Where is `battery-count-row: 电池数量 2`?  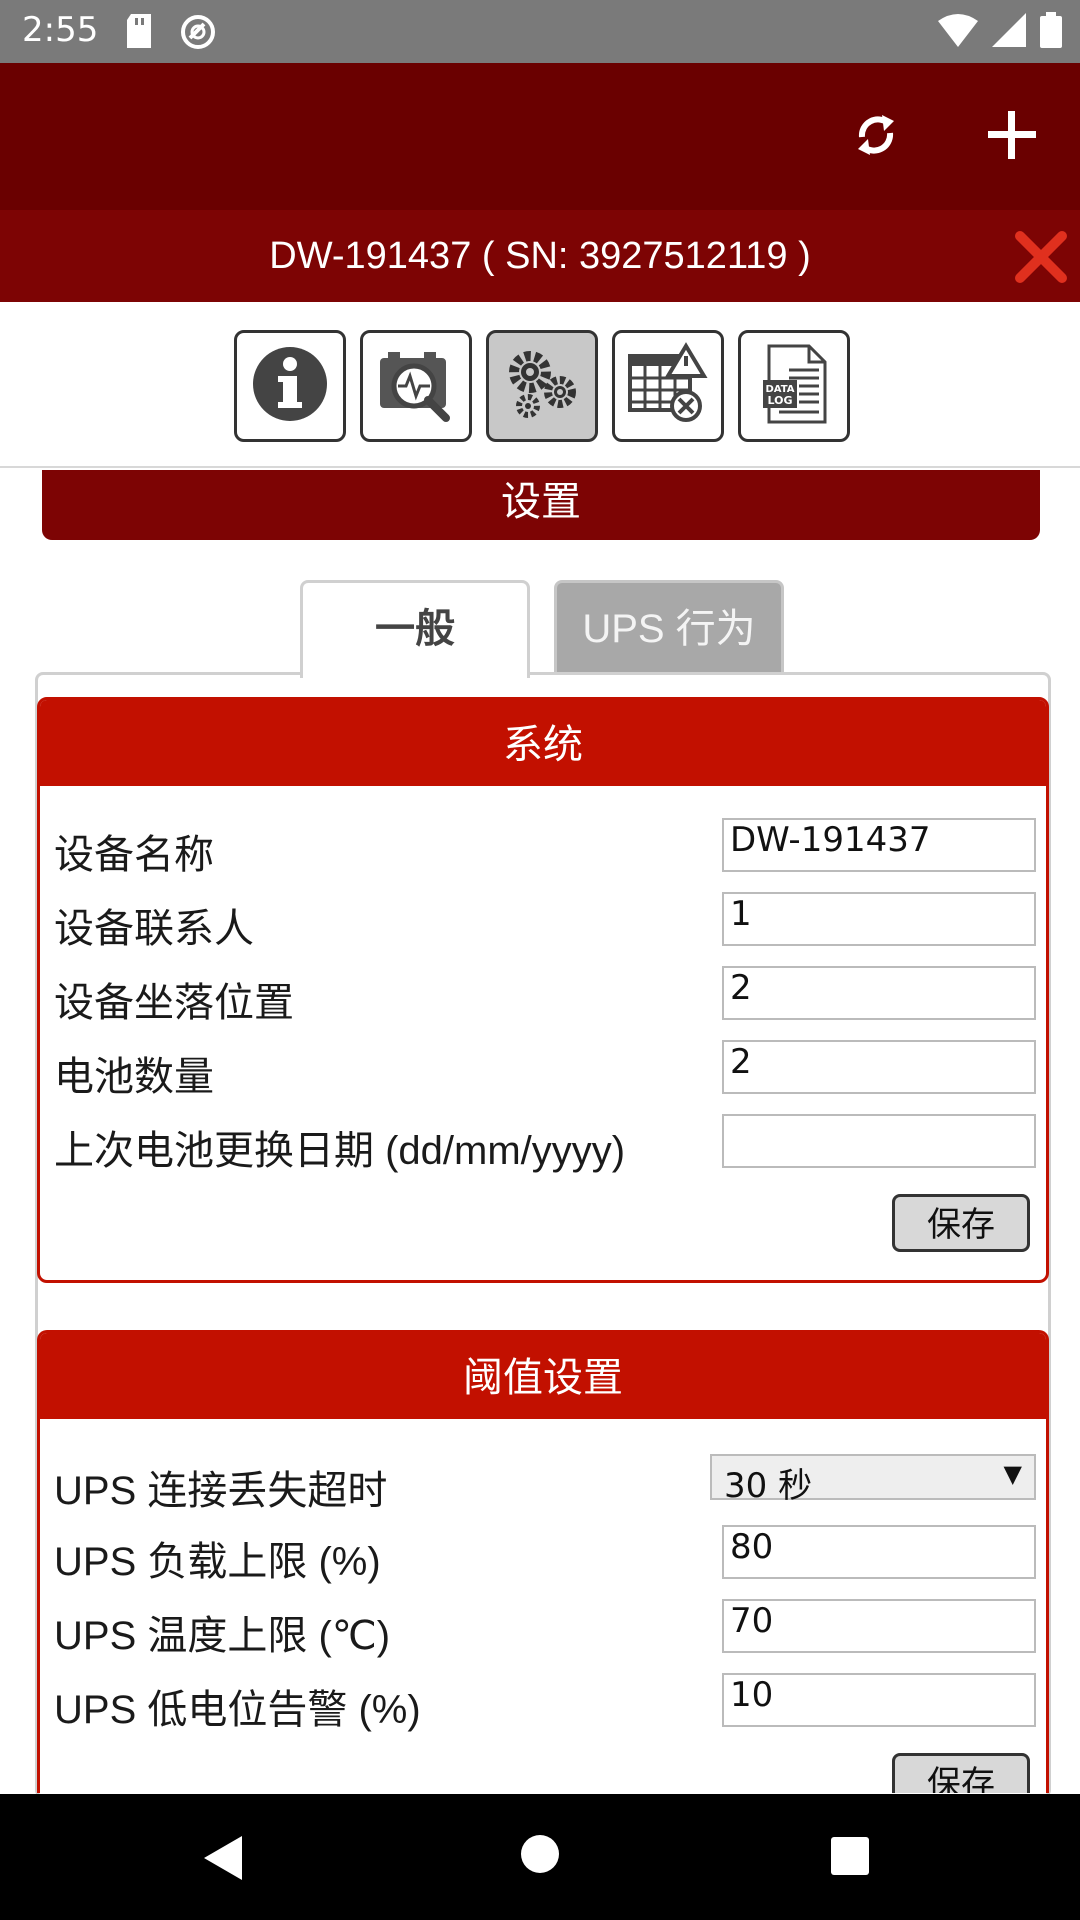 battery-count-row: 电池数量 2 is located at coordinates (545, 1069).